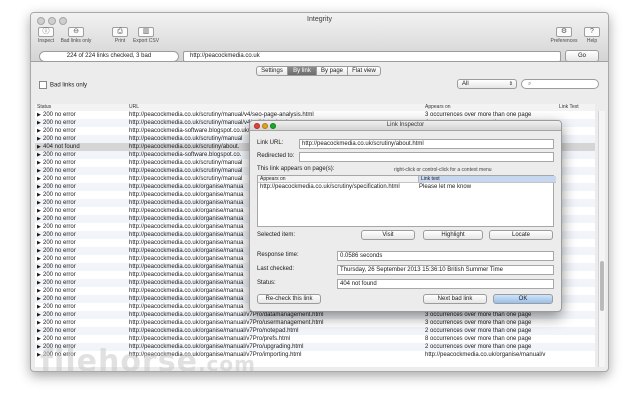 This screenshot has height=402, width=643. I want to click on question-icon: ?, so click(592, 32).